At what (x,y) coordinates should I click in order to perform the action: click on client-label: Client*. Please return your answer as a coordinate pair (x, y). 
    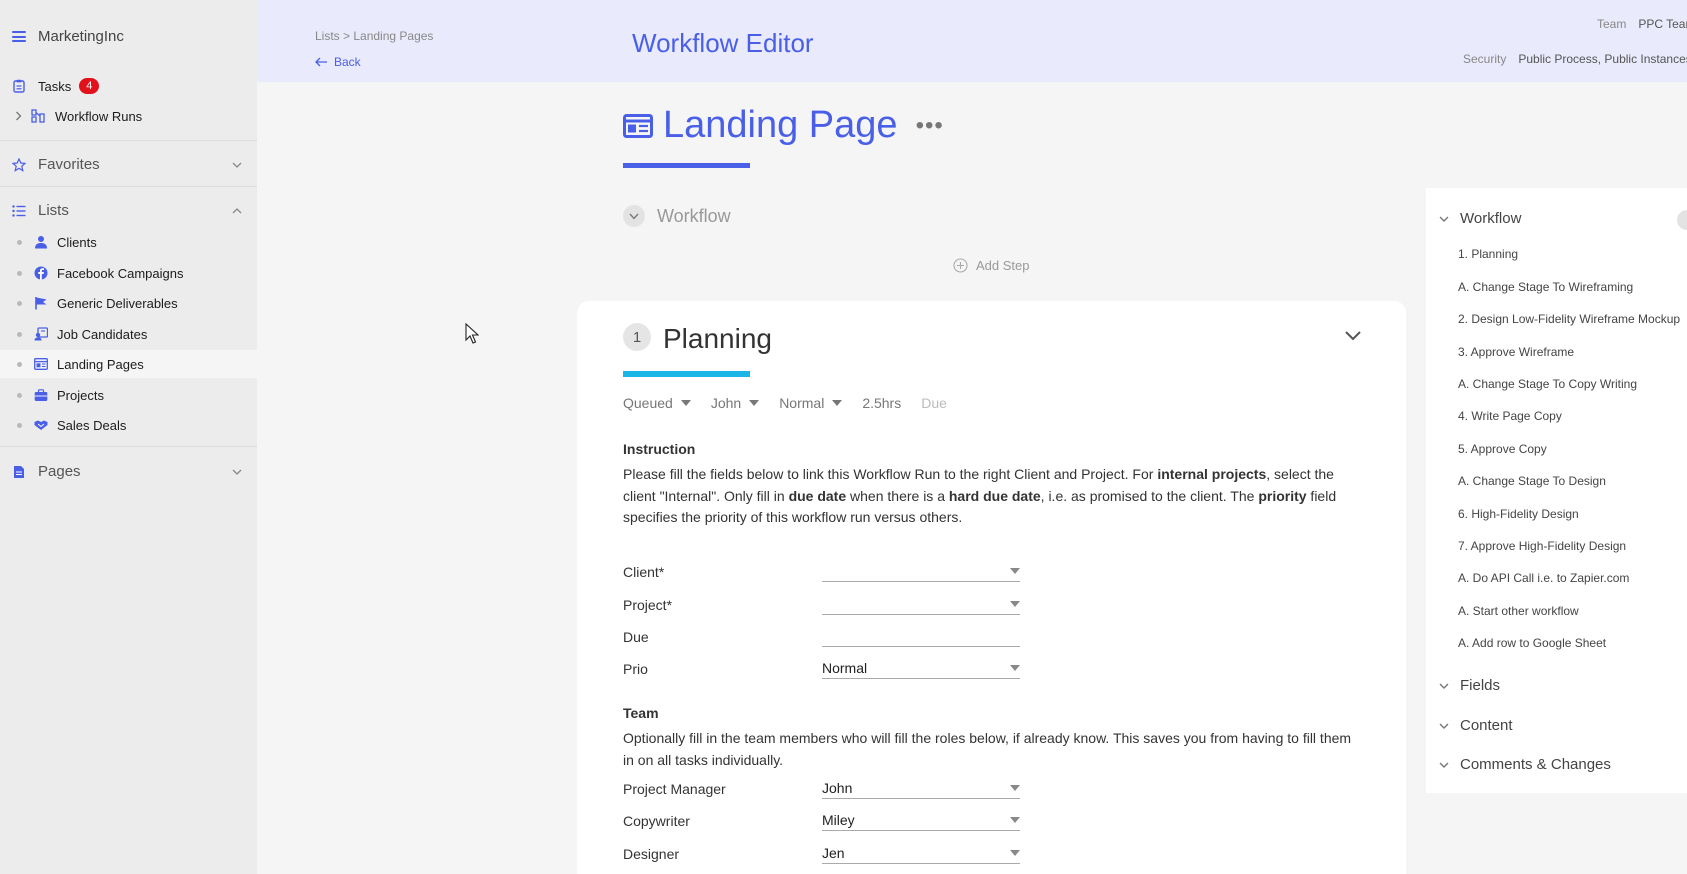
    Looking at the image, I should click on (644, 572).